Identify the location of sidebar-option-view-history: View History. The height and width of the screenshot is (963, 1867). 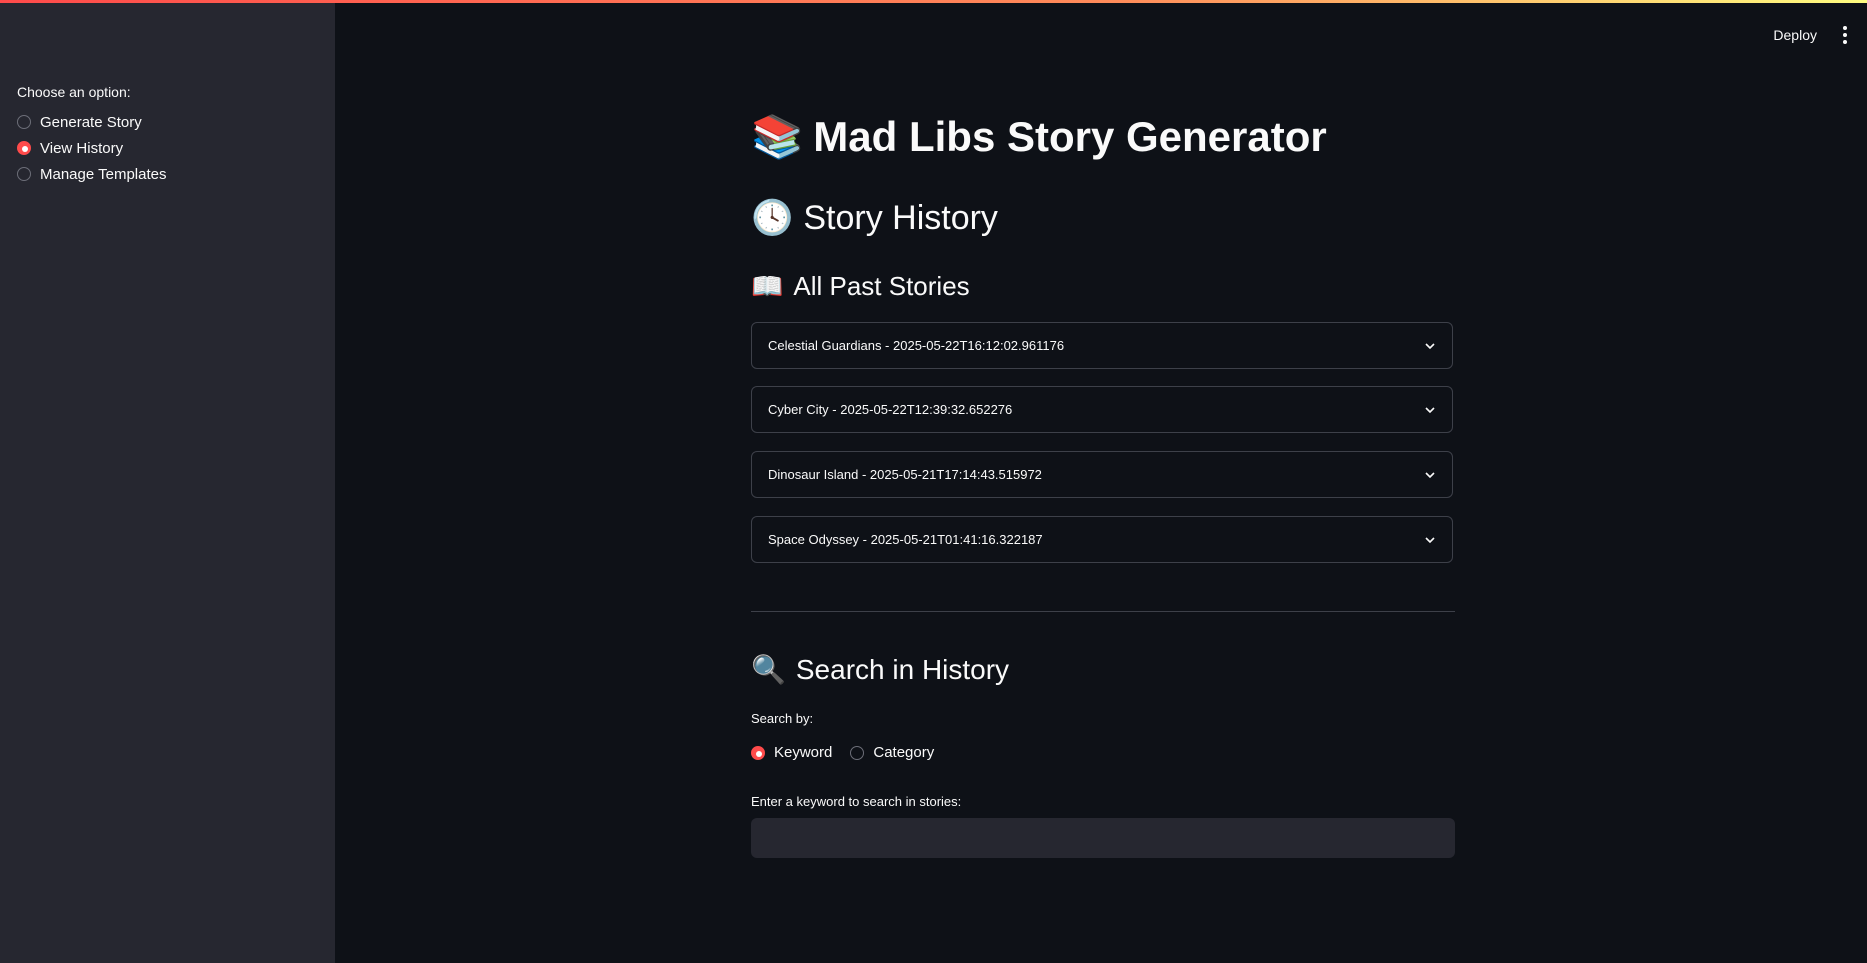
(70, 148).